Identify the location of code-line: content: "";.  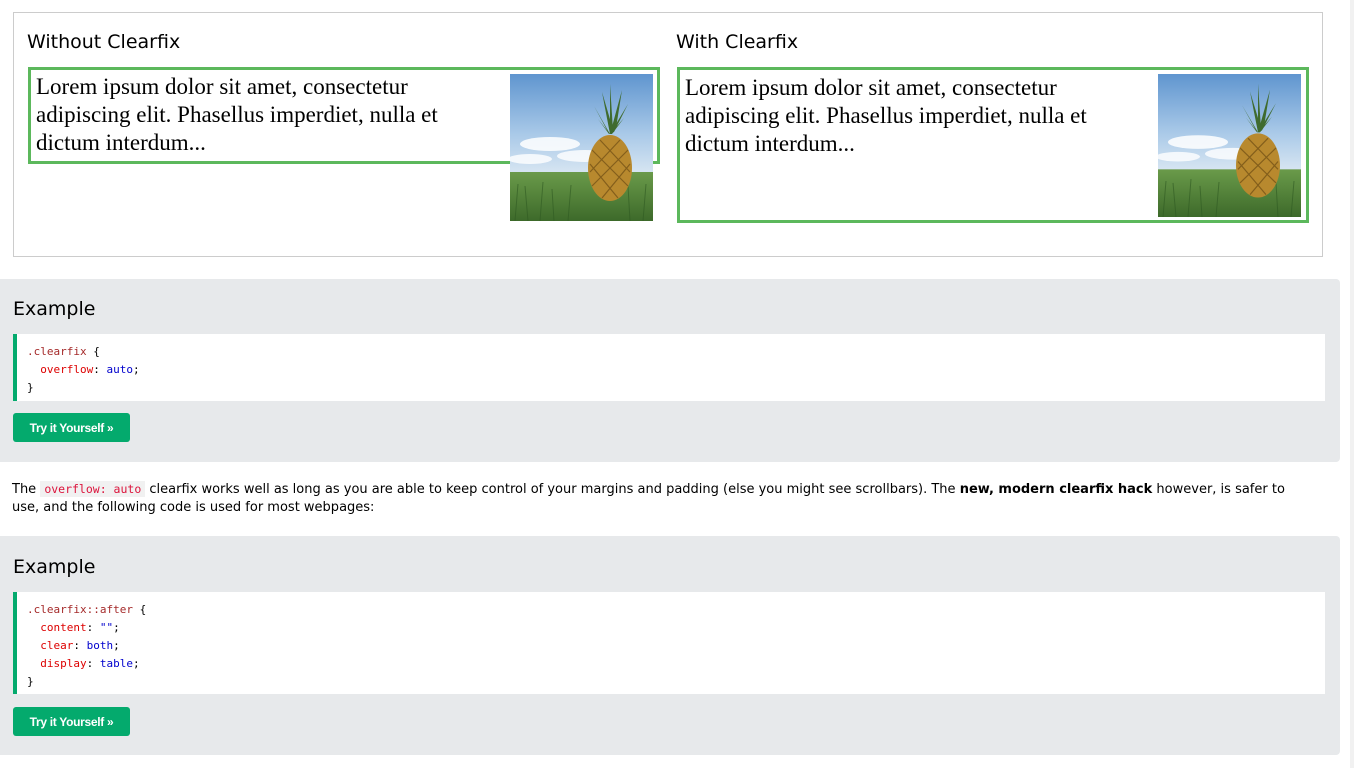
(80, 627).